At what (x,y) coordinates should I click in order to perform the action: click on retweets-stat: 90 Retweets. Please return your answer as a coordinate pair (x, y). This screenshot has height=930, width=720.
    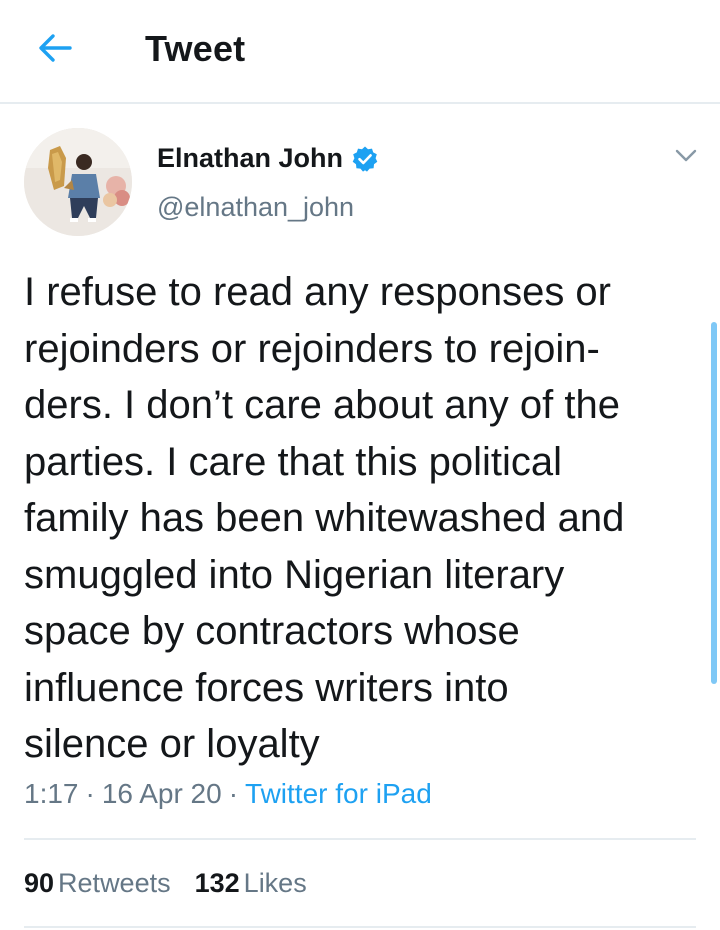
    Looking at the image, I should click on (97, 883).